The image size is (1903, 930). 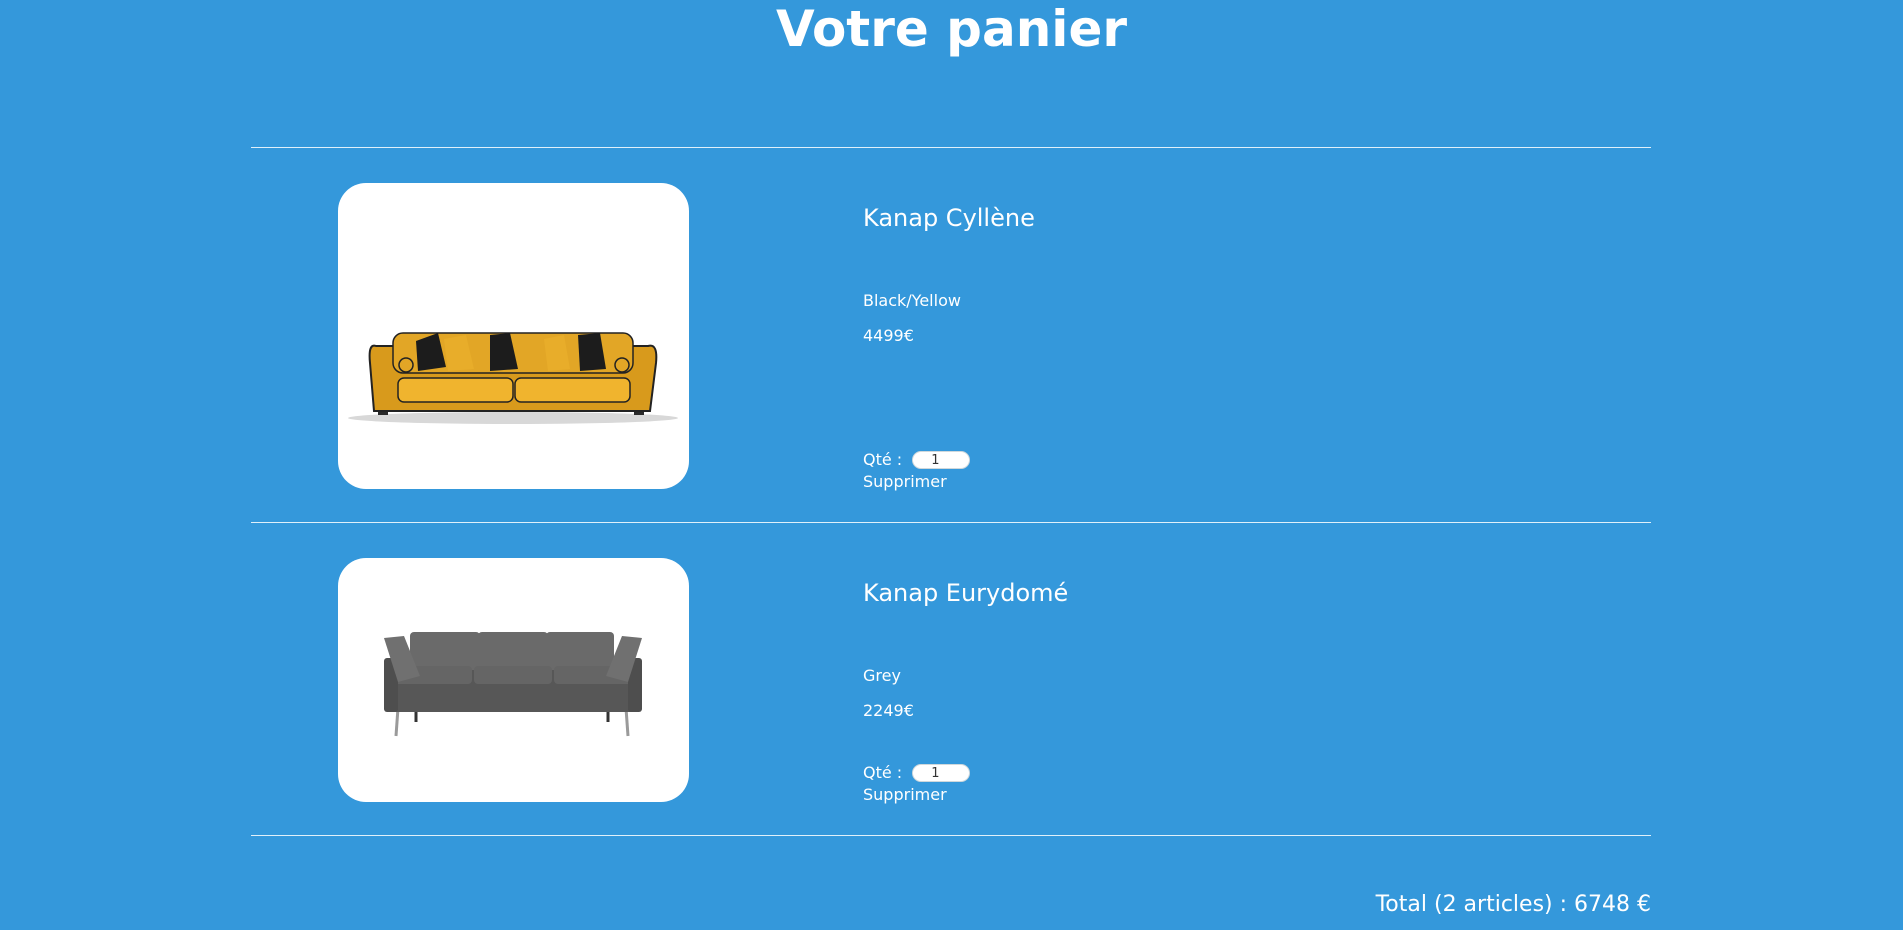 What do you see at coordinates (912, 300) in the screenshot?
I see `product-color: Black/Yellow` at bounding box center [912, 300].